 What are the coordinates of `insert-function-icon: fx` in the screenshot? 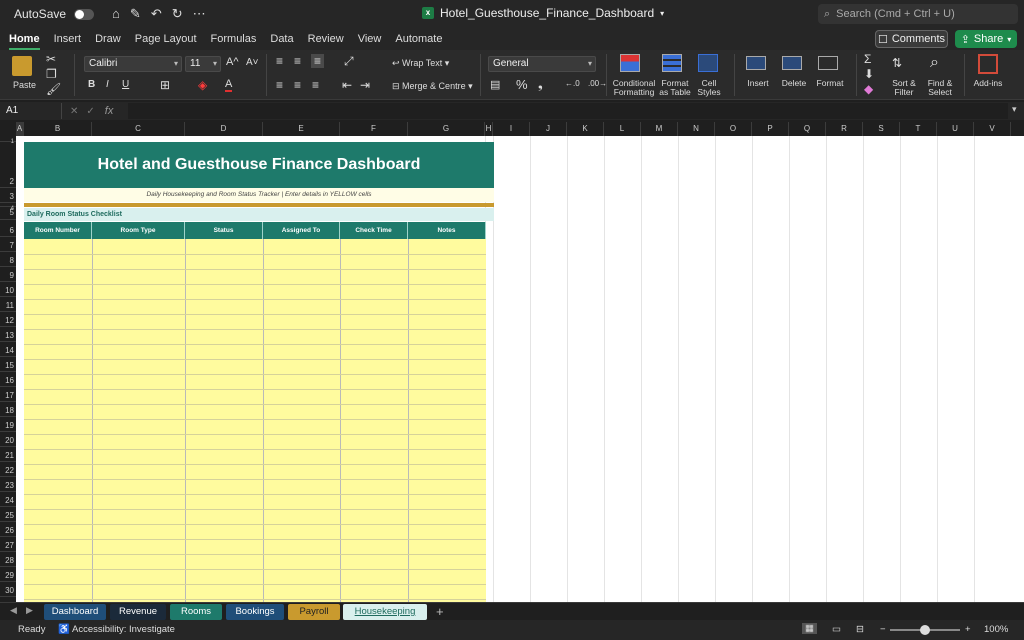 It's located at (109, 111).